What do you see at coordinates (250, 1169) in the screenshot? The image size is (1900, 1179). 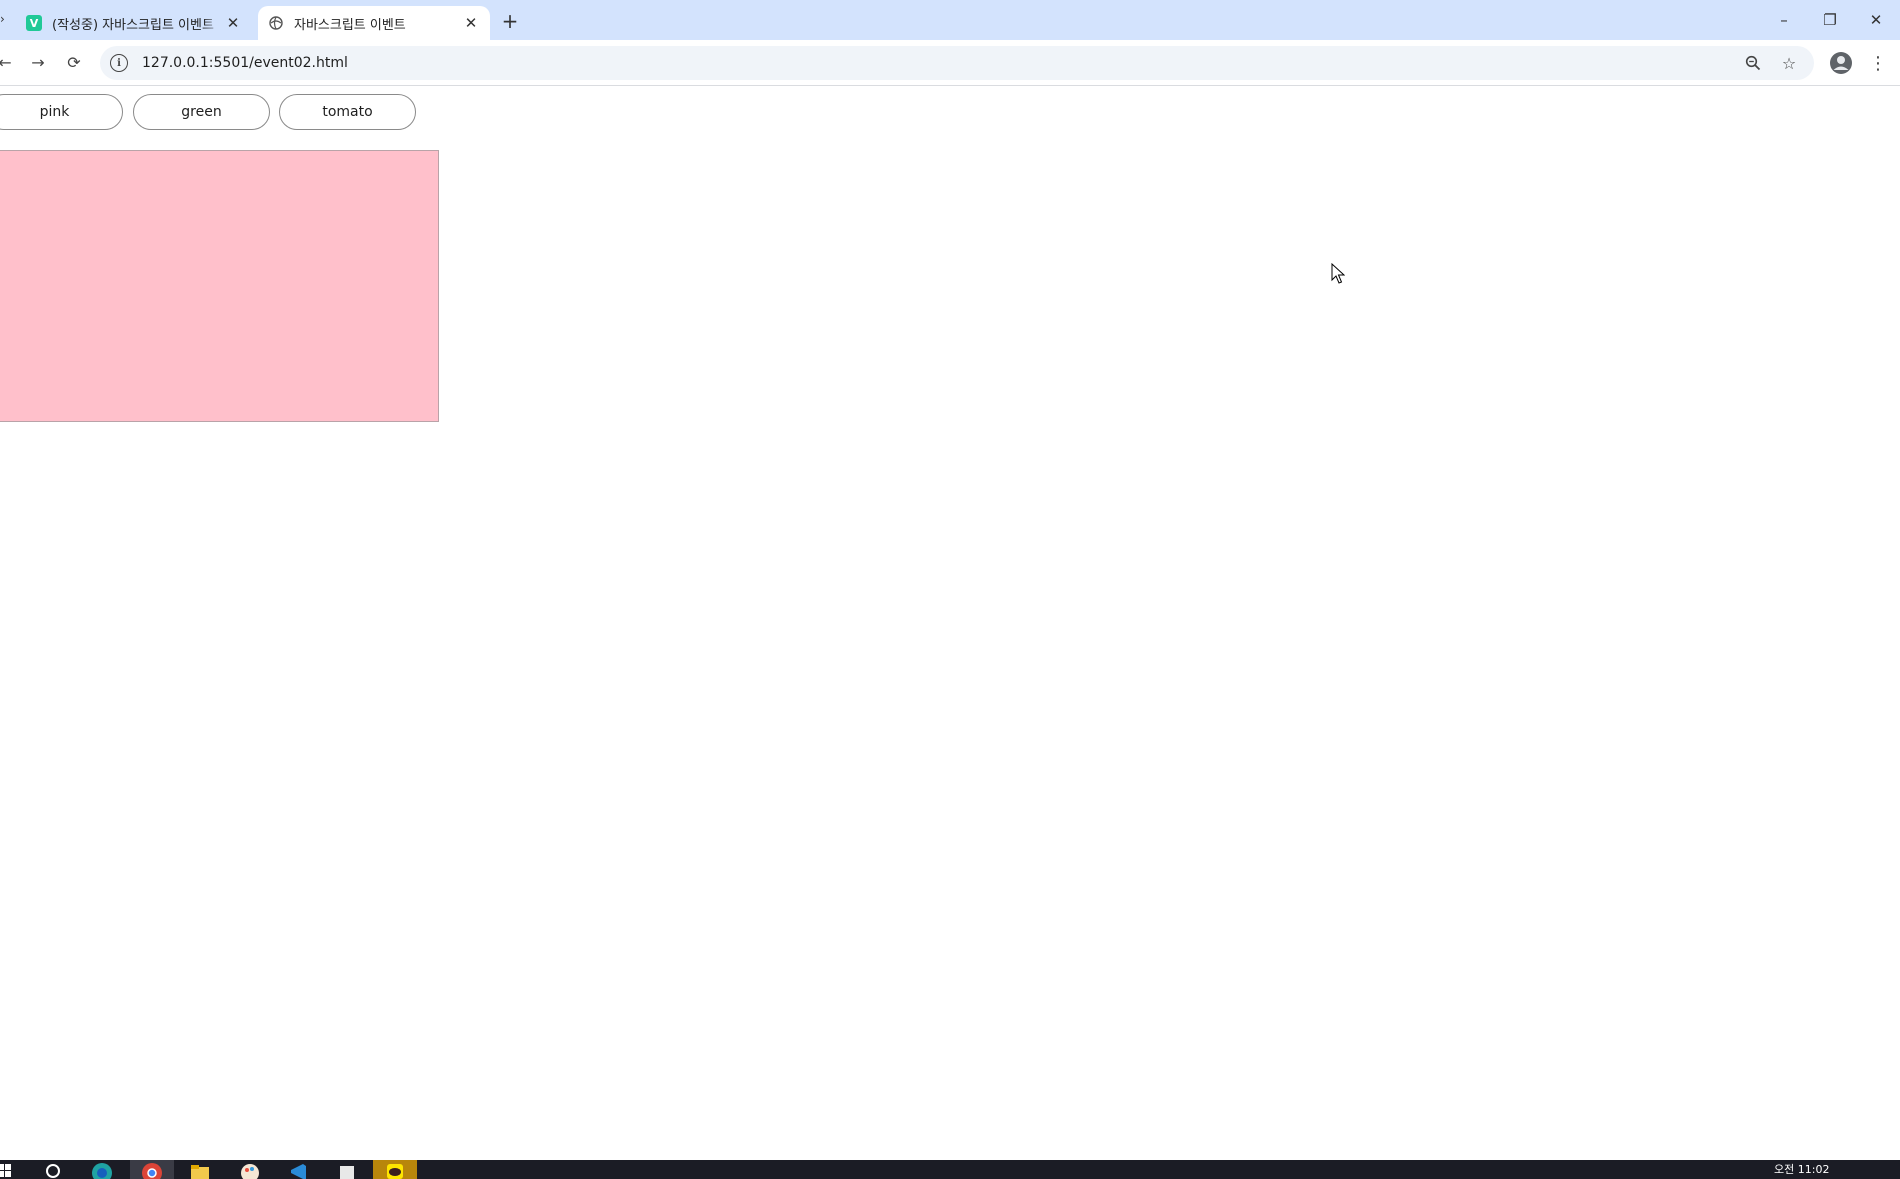 I see `paint-icon` at bounding box center [250, 1169].